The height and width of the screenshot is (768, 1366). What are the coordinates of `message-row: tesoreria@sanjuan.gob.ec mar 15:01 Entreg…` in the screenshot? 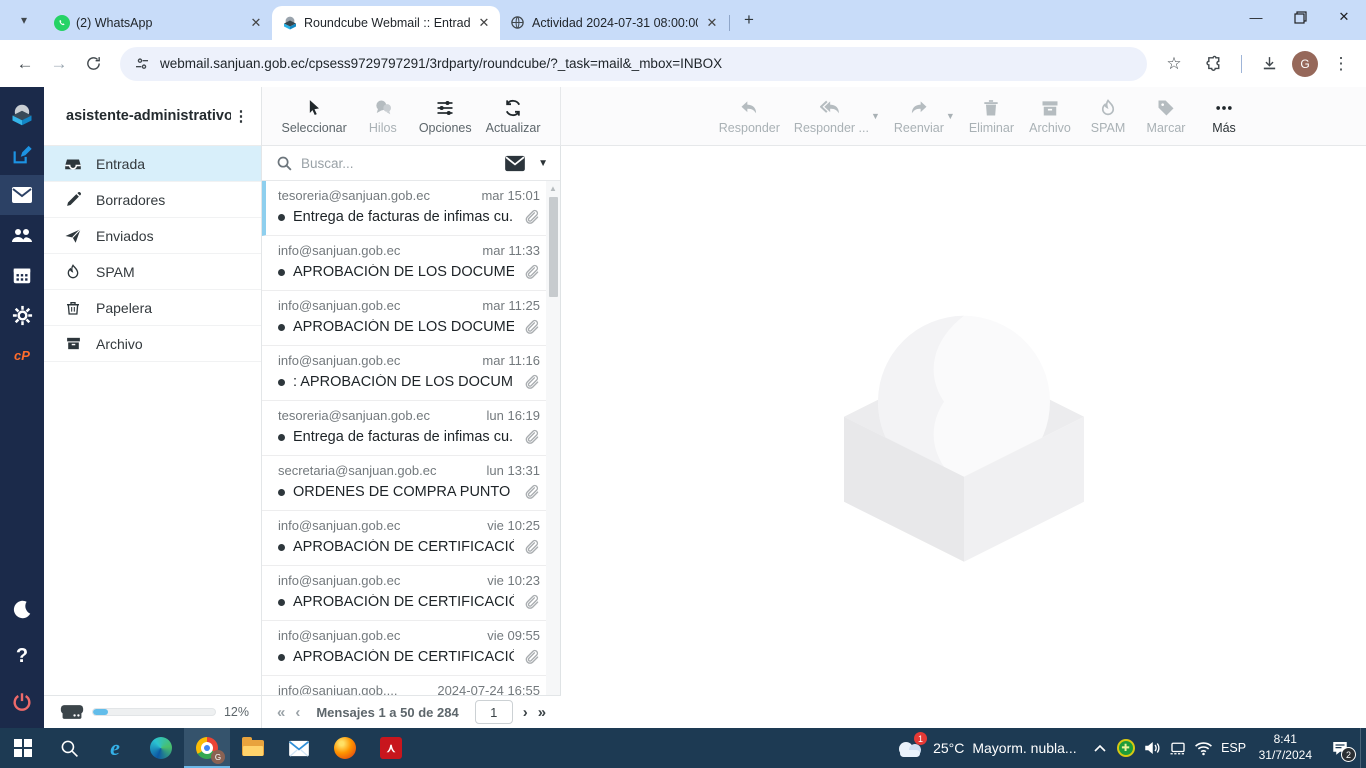 It's located at (404, 208).